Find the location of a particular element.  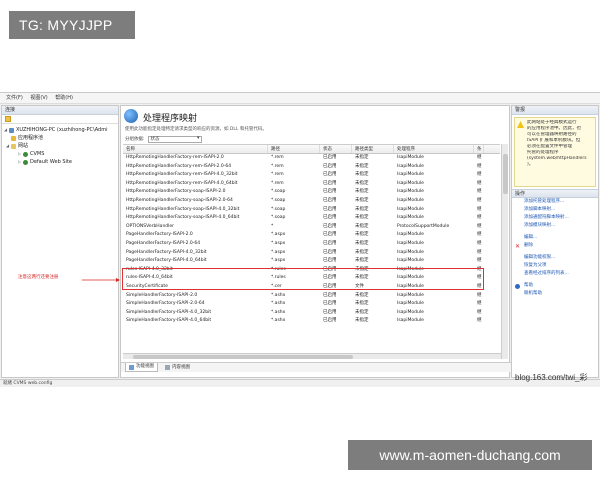

tree-item-sites: ◢ 网站 is located at coordinates (61, 146).